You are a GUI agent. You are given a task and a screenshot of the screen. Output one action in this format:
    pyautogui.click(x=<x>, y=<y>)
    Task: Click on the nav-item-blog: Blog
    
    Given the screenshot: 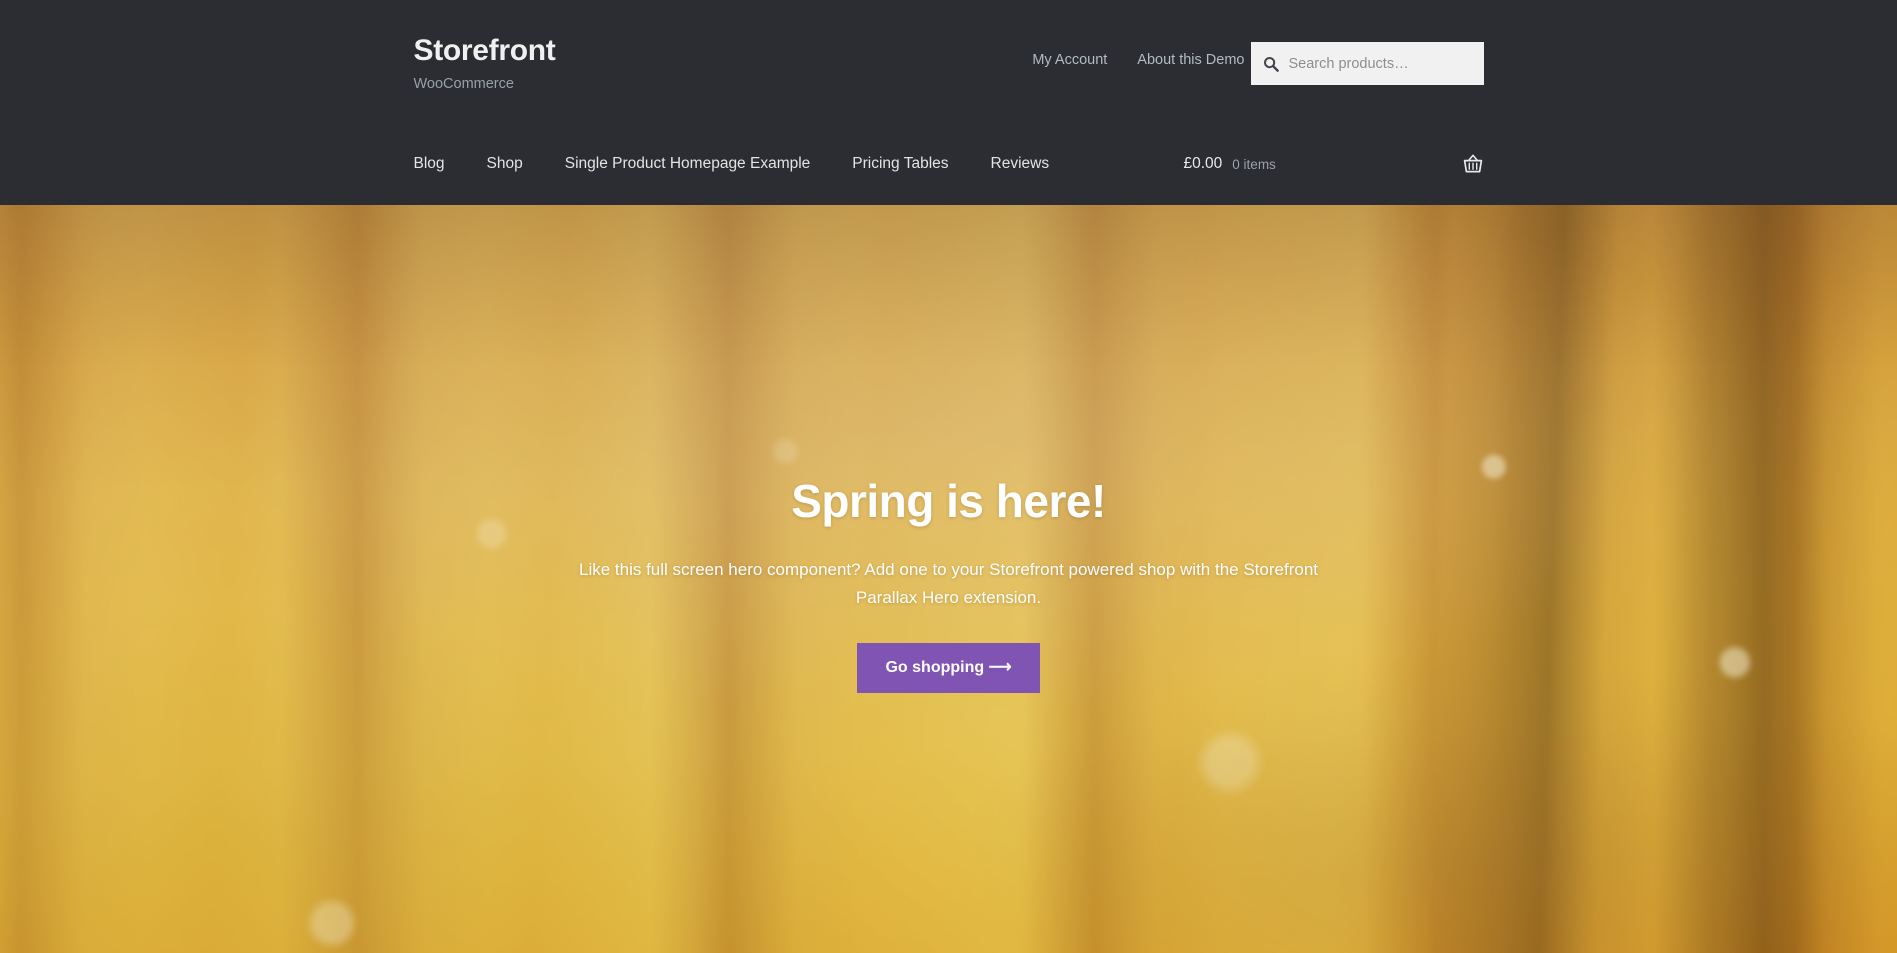 What is the action you would take?
    pyautogui.click(x=429, y=164)
    